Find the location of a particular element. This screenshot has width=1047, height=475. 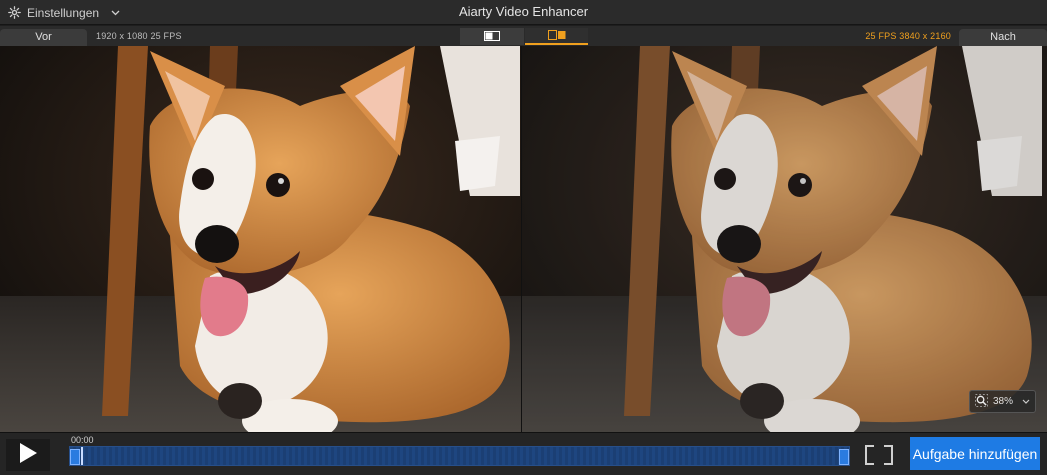

play-icon is located at coordinates (28, 455).